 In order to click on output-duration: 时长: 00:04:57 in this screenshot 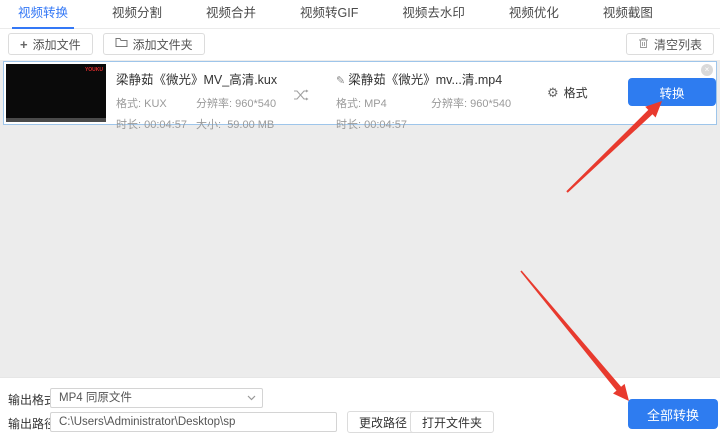, I will do `click(371, 125)`.